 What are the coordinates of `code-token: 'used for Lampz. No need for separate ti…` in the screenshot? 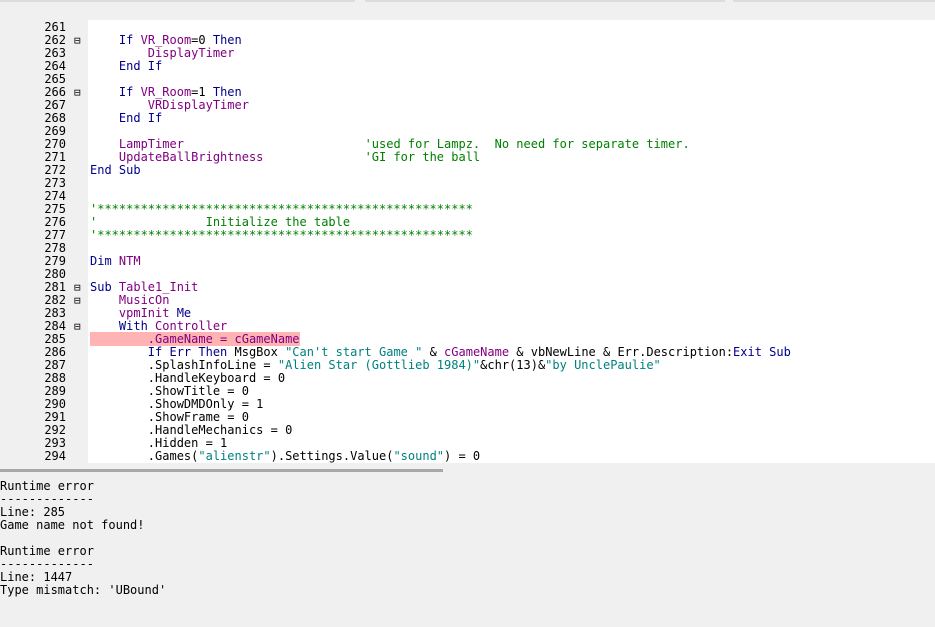 It's located at (527, 144).